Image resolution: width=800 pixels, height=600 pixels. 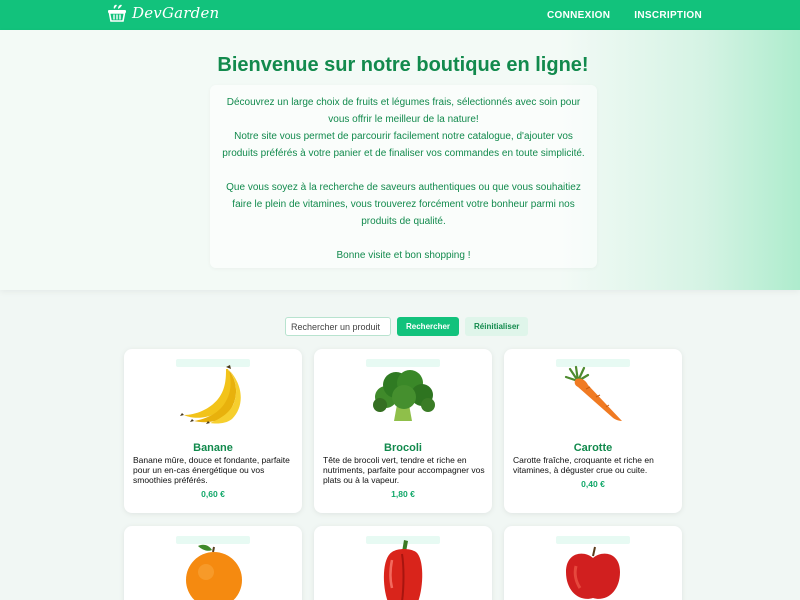 I want to click on basket-icon, so click(x=117, y=13).